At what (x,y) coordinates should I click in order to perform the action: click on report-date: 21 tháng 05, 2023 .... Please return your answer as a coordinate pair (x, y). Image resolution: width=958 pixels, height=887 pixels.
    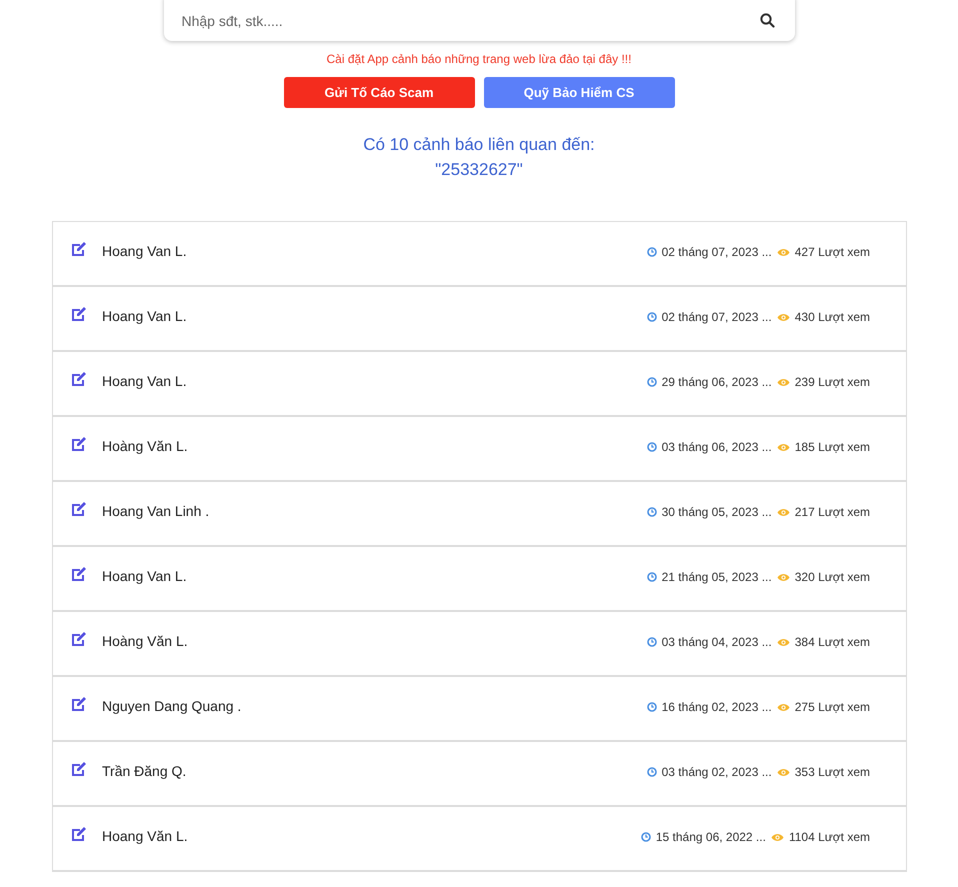
    Looking at the image, I should click on (717, 577).